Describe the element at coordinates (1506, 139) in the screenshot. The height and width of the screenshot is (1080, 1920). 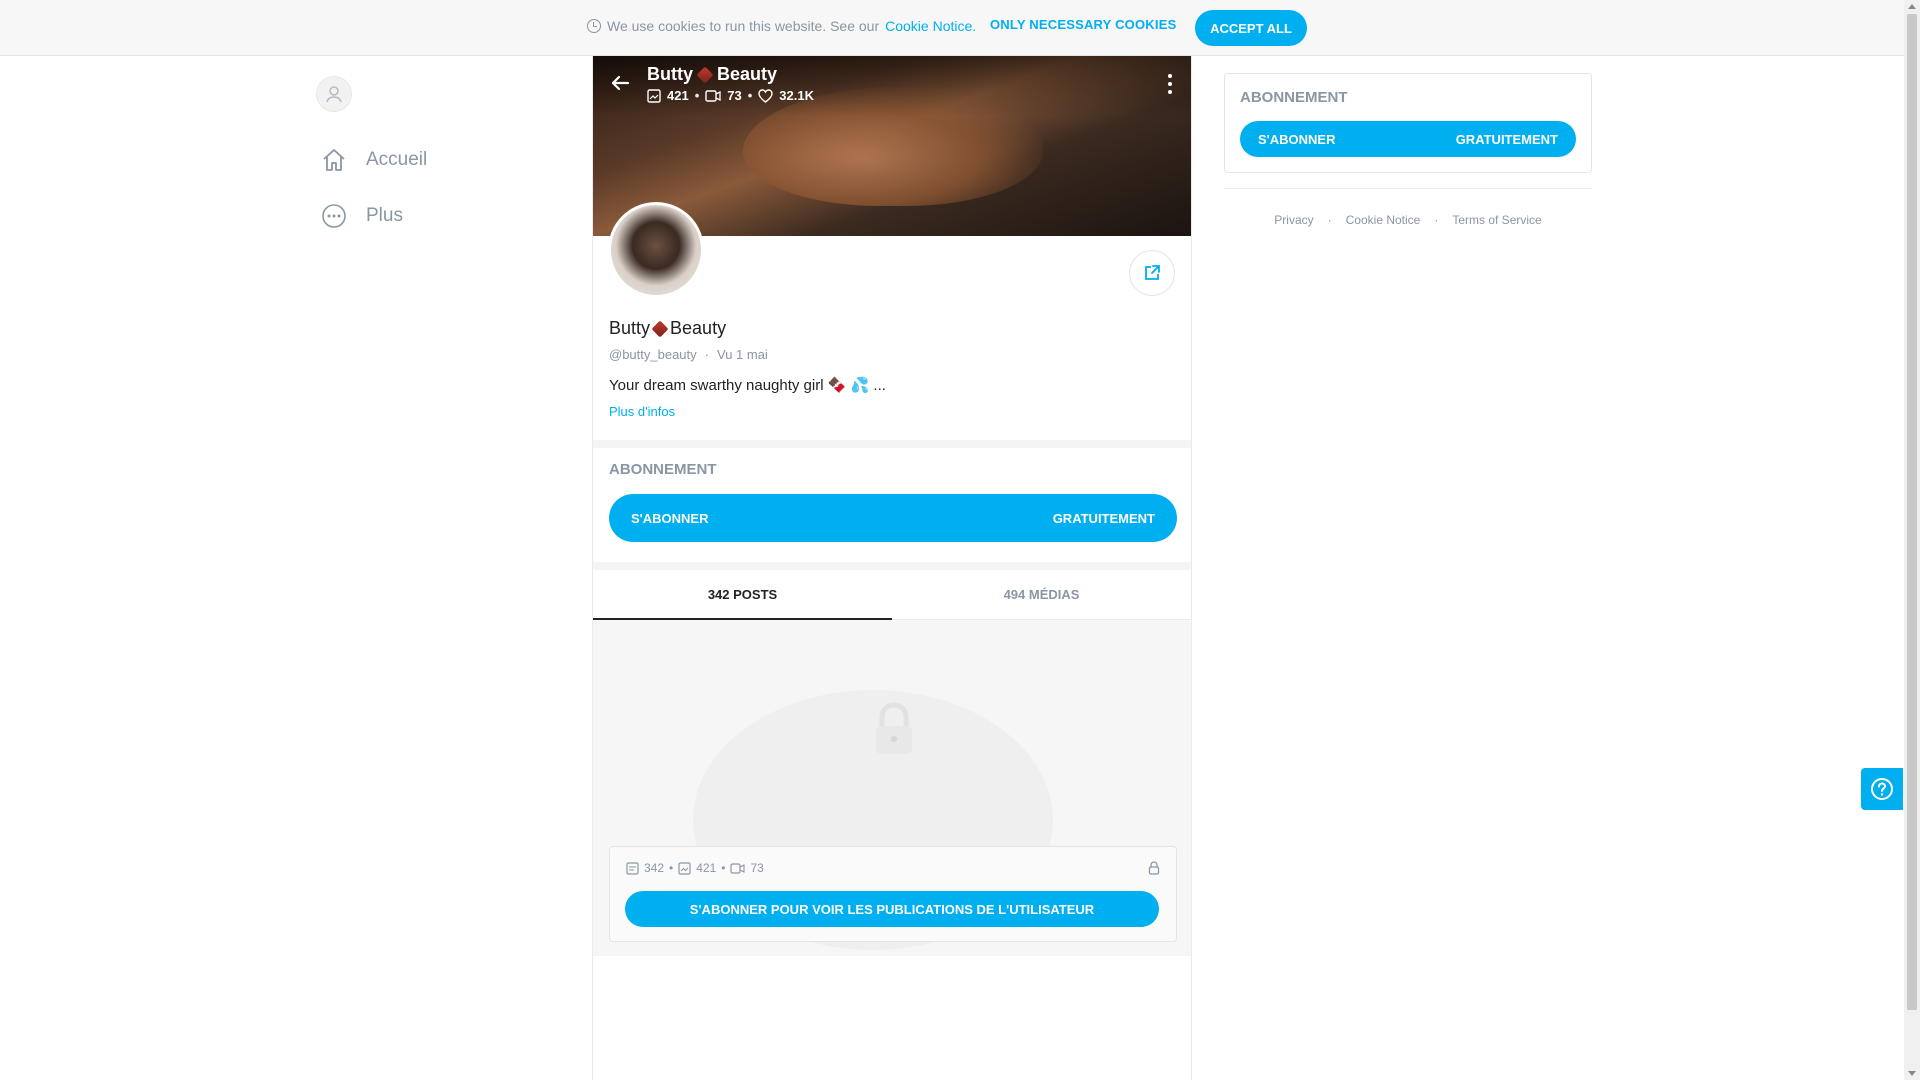
I see `right-subscribe-price: GRATUITEMENT` at that location.